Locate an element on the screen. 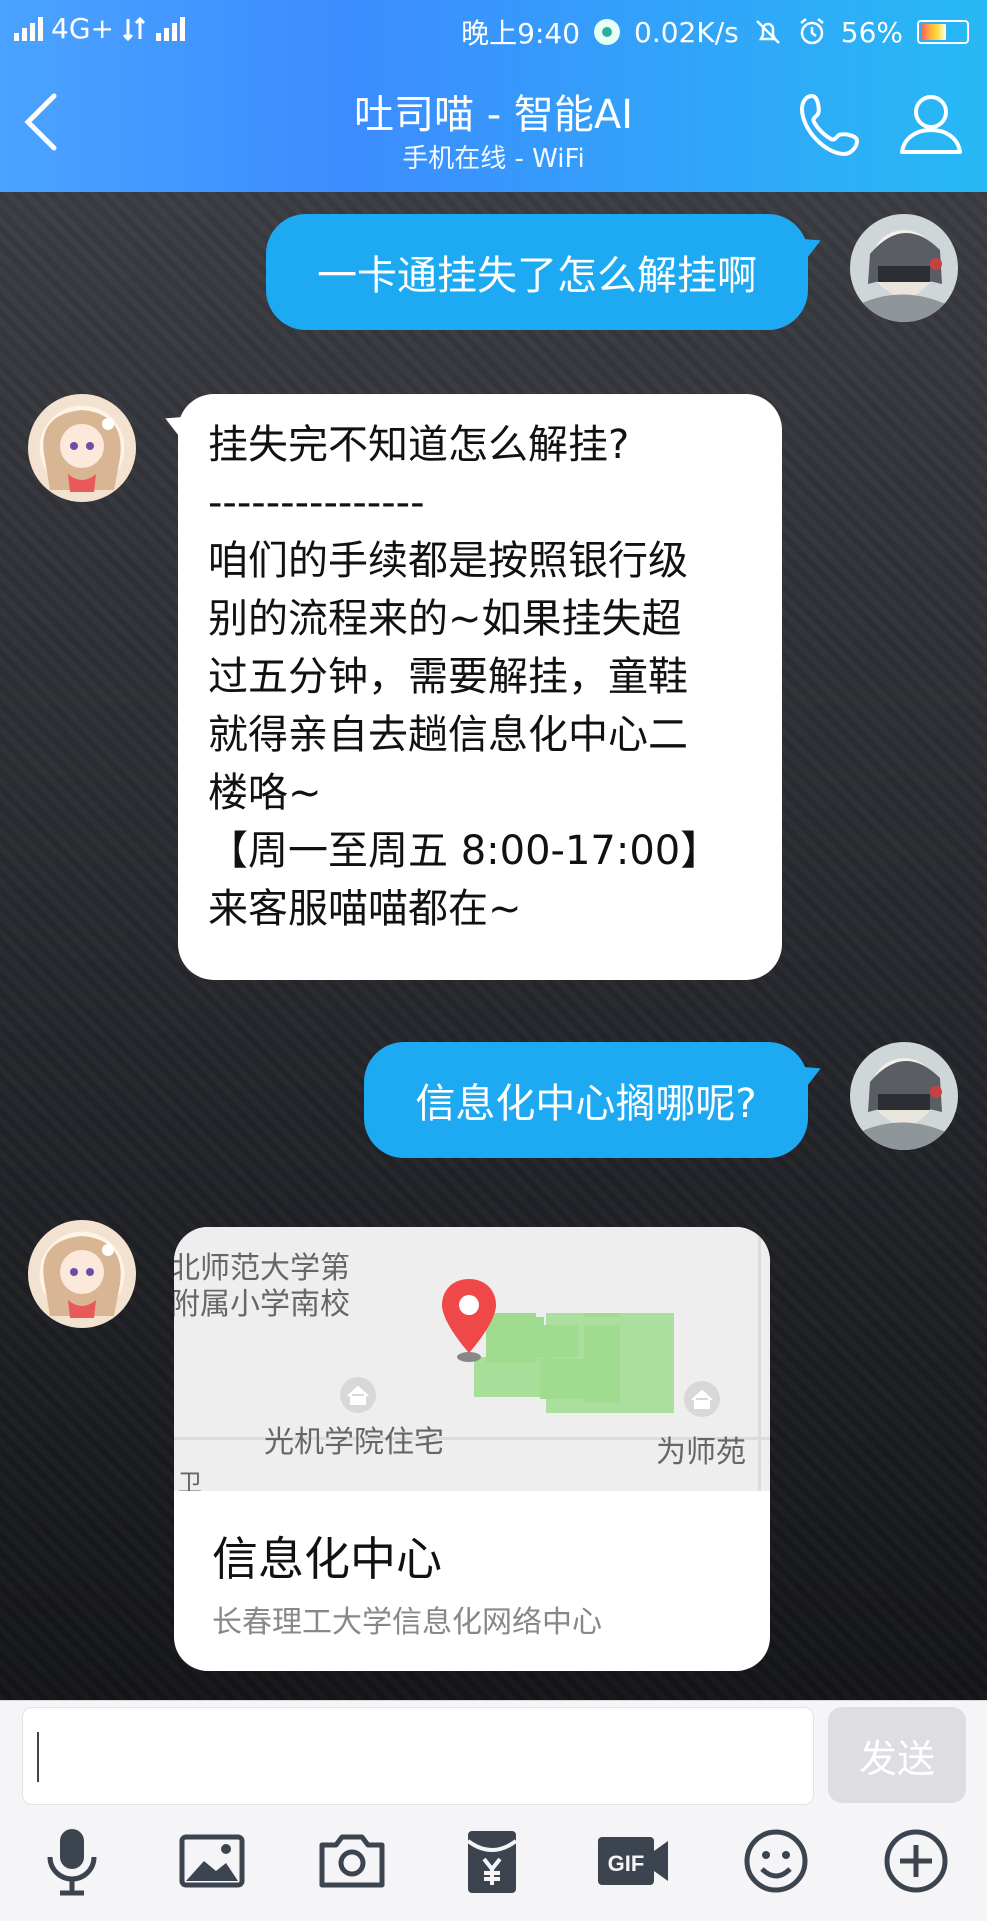 The height and width of the screenshot is (1921, 987). message-line: 别的流程来的~如果挂失超 is located at coordinates (445, 619).